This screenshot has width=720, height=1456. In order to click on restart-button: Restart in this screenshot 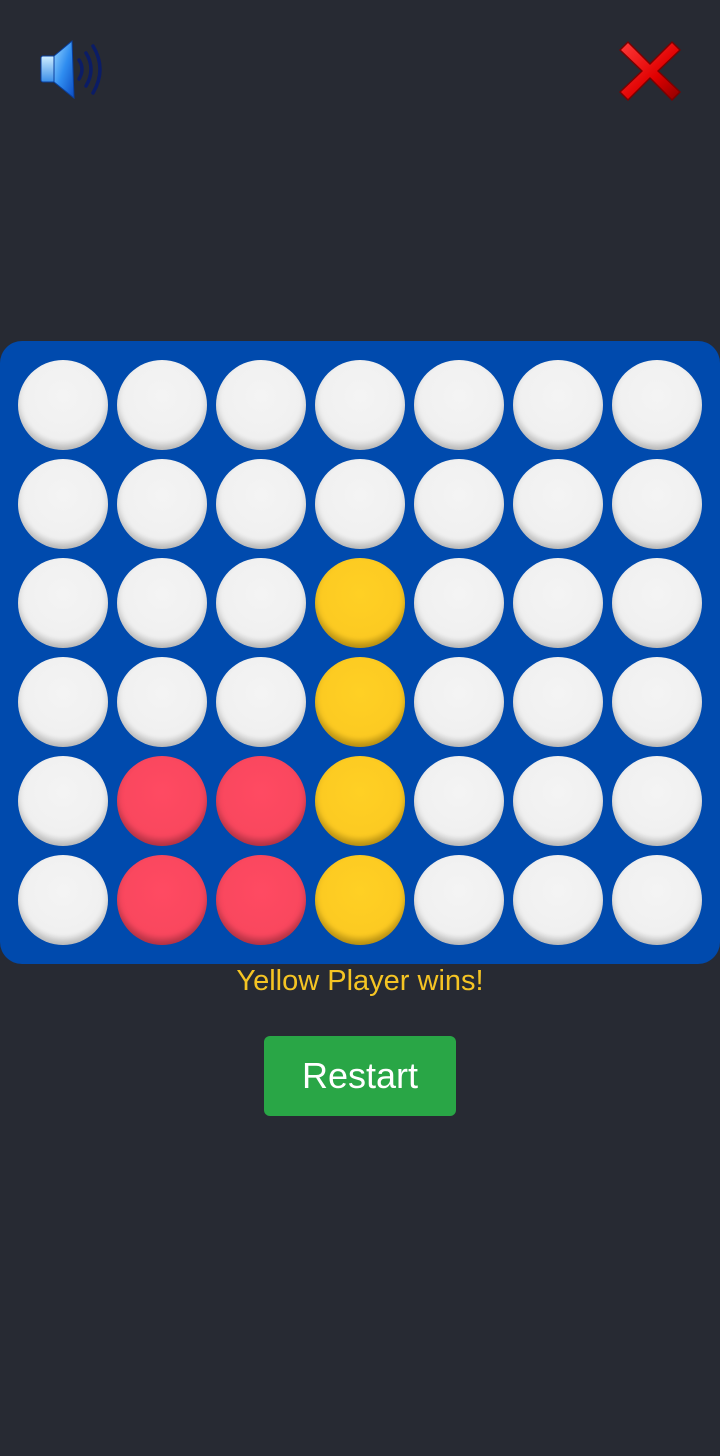, I will do `click(360, 1076)`.